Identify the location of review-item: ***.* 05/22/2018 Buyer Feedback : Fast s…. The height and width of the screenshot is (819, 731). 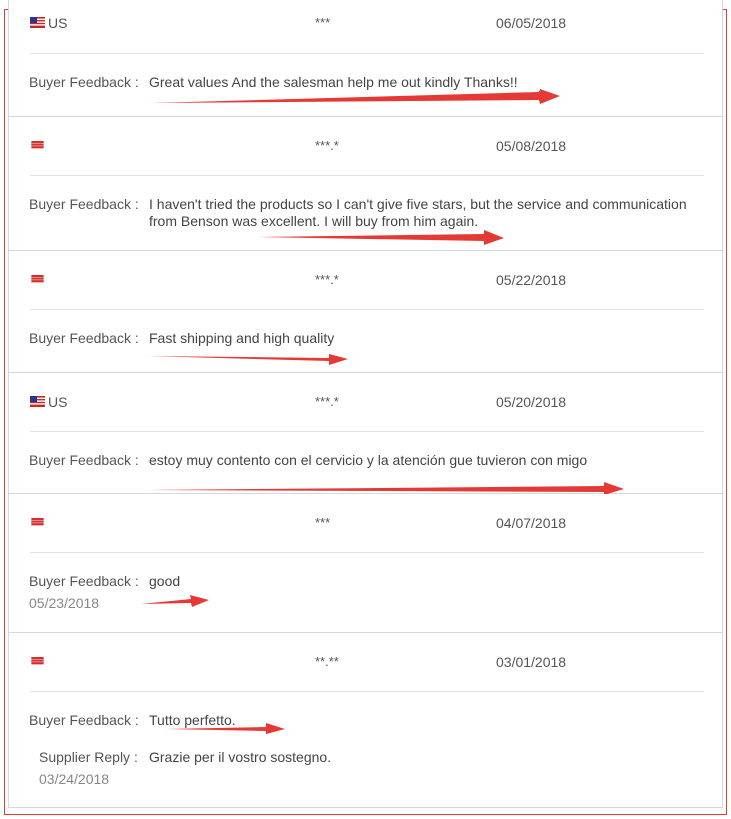
(365, 312).